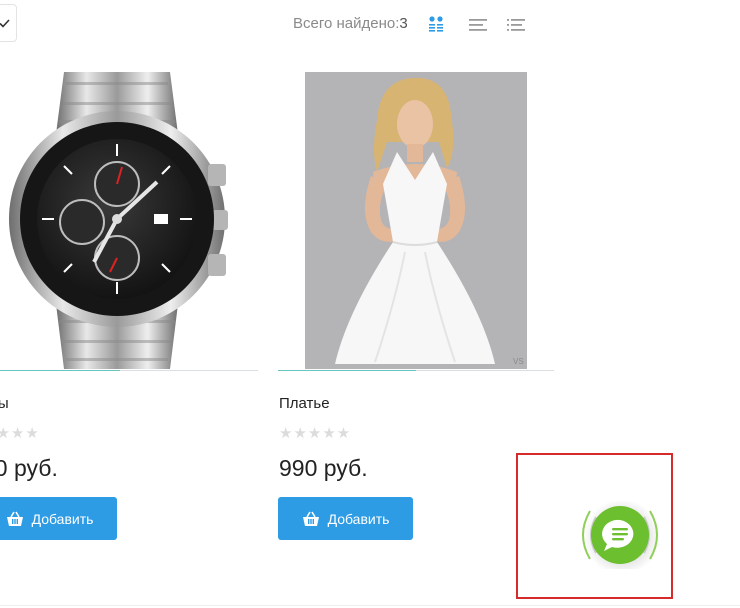  I want to click on compact-list-view-button, so click(516, 25).